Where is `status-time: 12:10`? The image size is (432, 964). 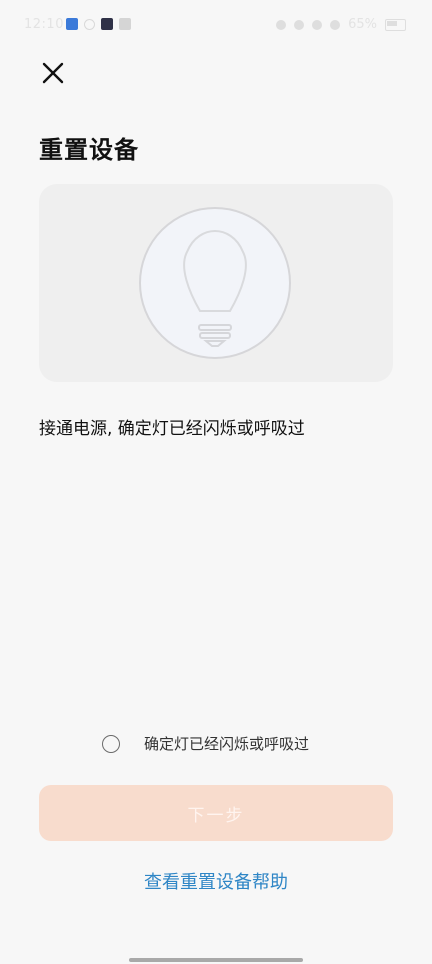
status-time: 12:10 is located at coordinates (44, 24).